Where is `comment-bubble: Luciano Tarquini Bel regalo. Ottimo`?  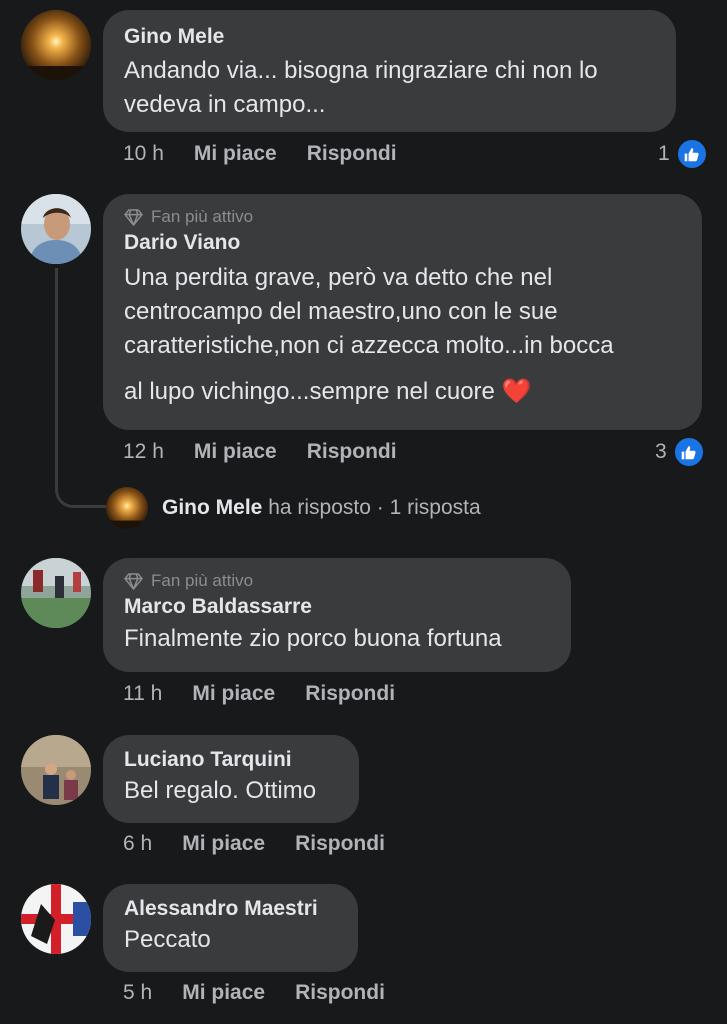
comment-bubble: Luciano Tarquini Bel regalo. Ottimo is located at coordinates (231, 779).